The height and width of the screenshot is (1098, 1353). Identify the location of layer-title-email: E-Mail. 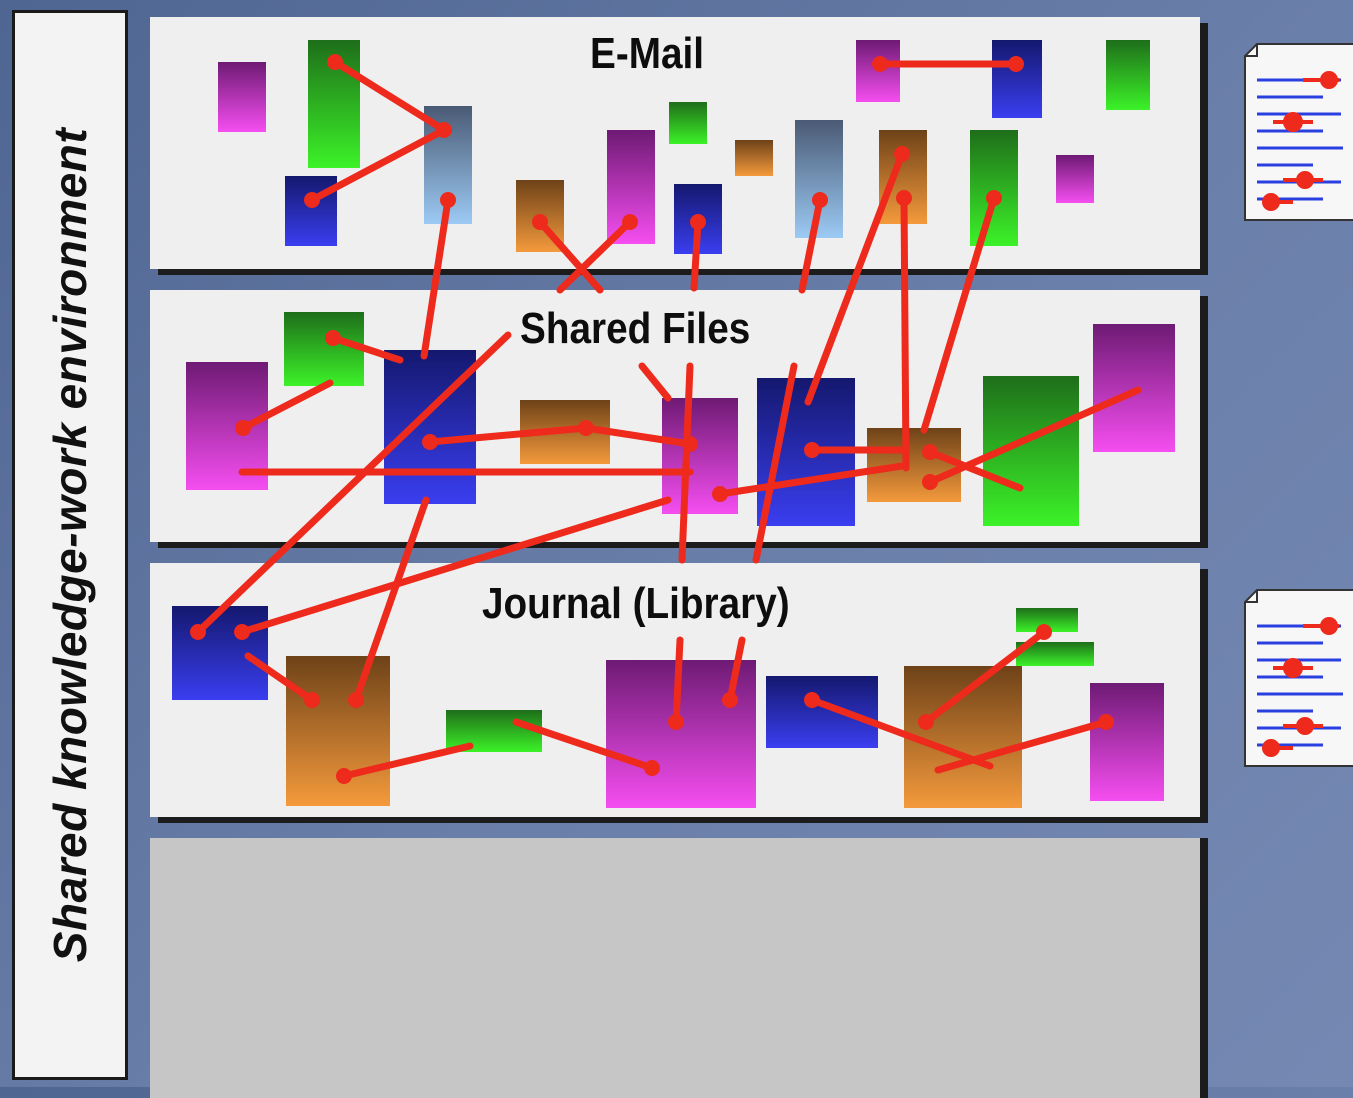
(647, 53).